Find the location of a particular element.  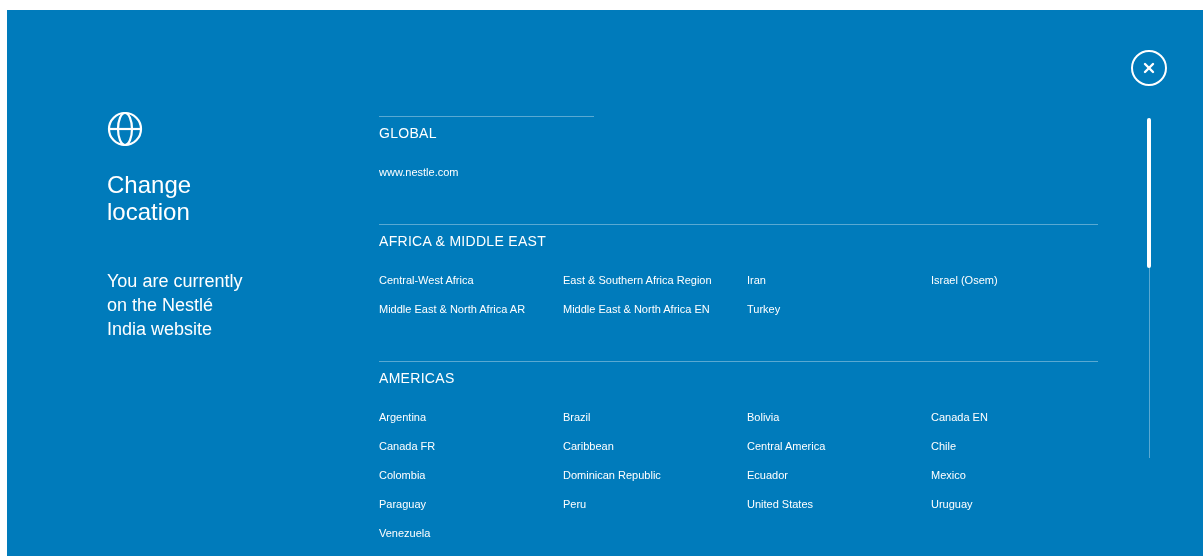

country-link: Canada FR is located at coordinates (407, 446).